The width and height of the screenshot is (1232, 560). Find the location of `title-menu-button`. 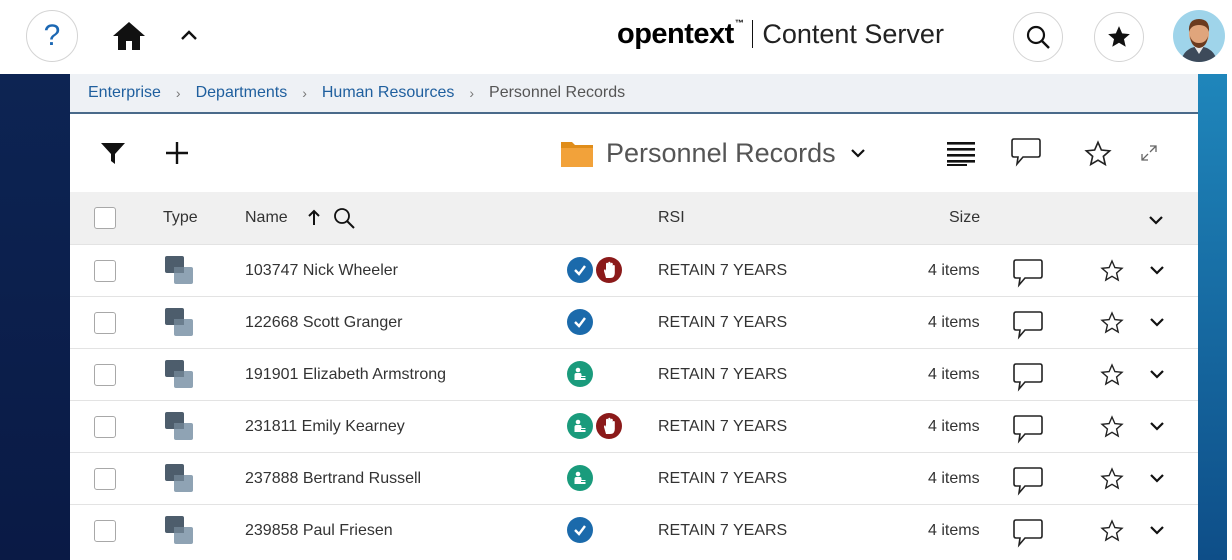

title-menu-button is located at coordinates (858, 153).